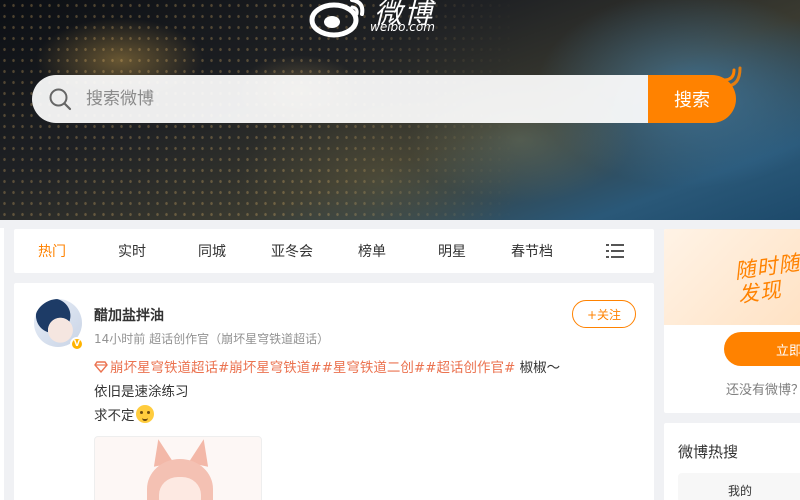 Image resolution: width=800 pixels, height=500 pixels. Describe the element at coordinates (52, 251) in the screenshot. I see `tab-hot: 热门` at that location.